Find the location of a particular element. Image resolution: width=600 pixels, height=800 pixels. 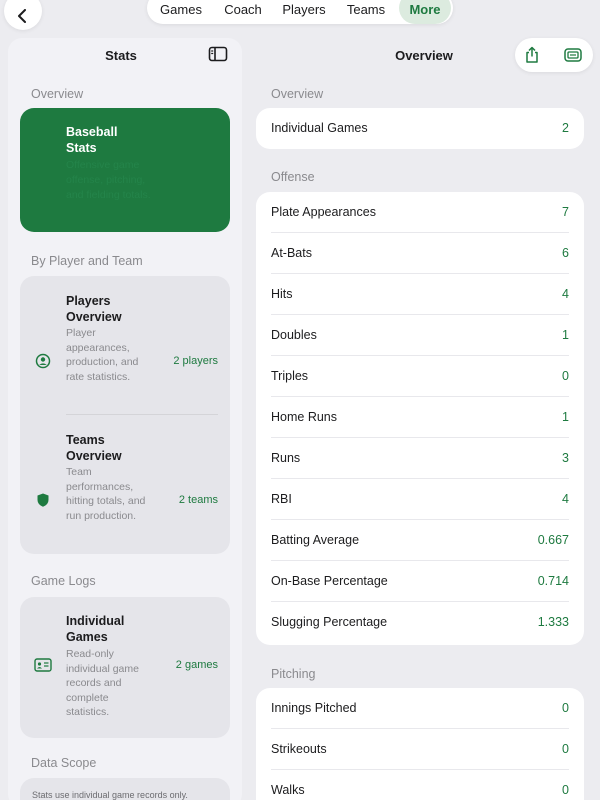

stat-label: Plate Appearances is located at coordinates (323, 212).